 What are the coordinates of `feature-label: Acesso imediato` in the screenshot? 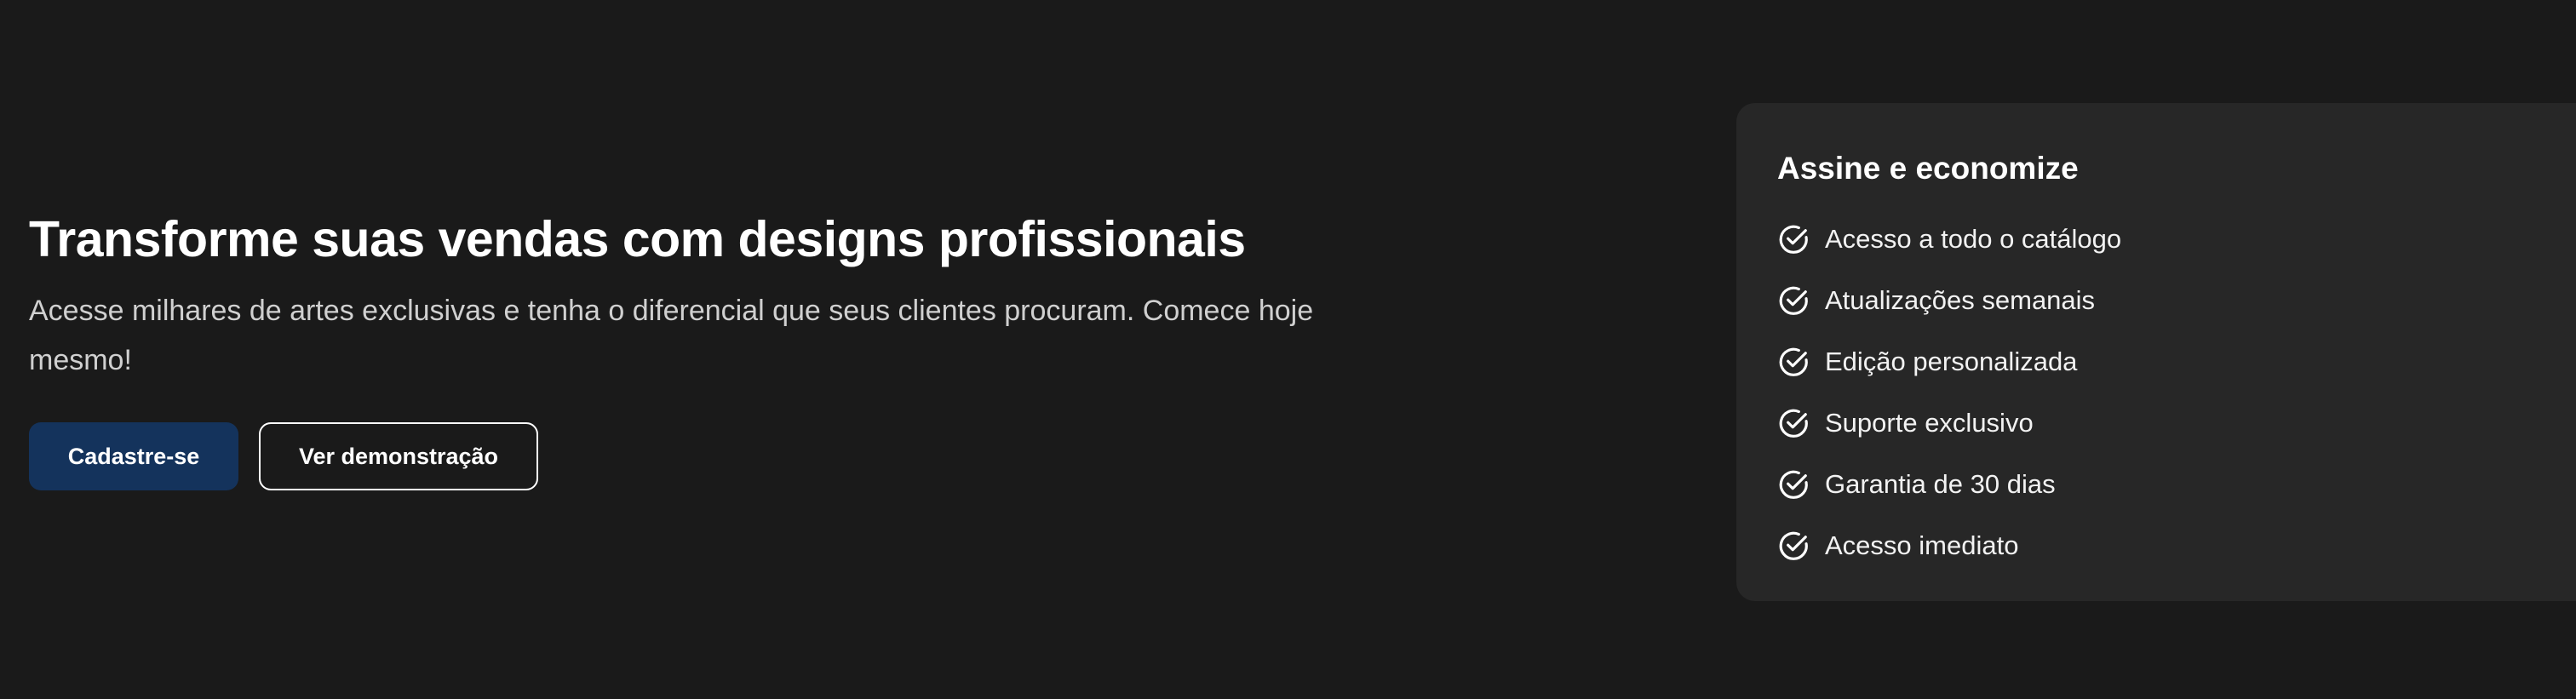 It's located at (1922, 545).